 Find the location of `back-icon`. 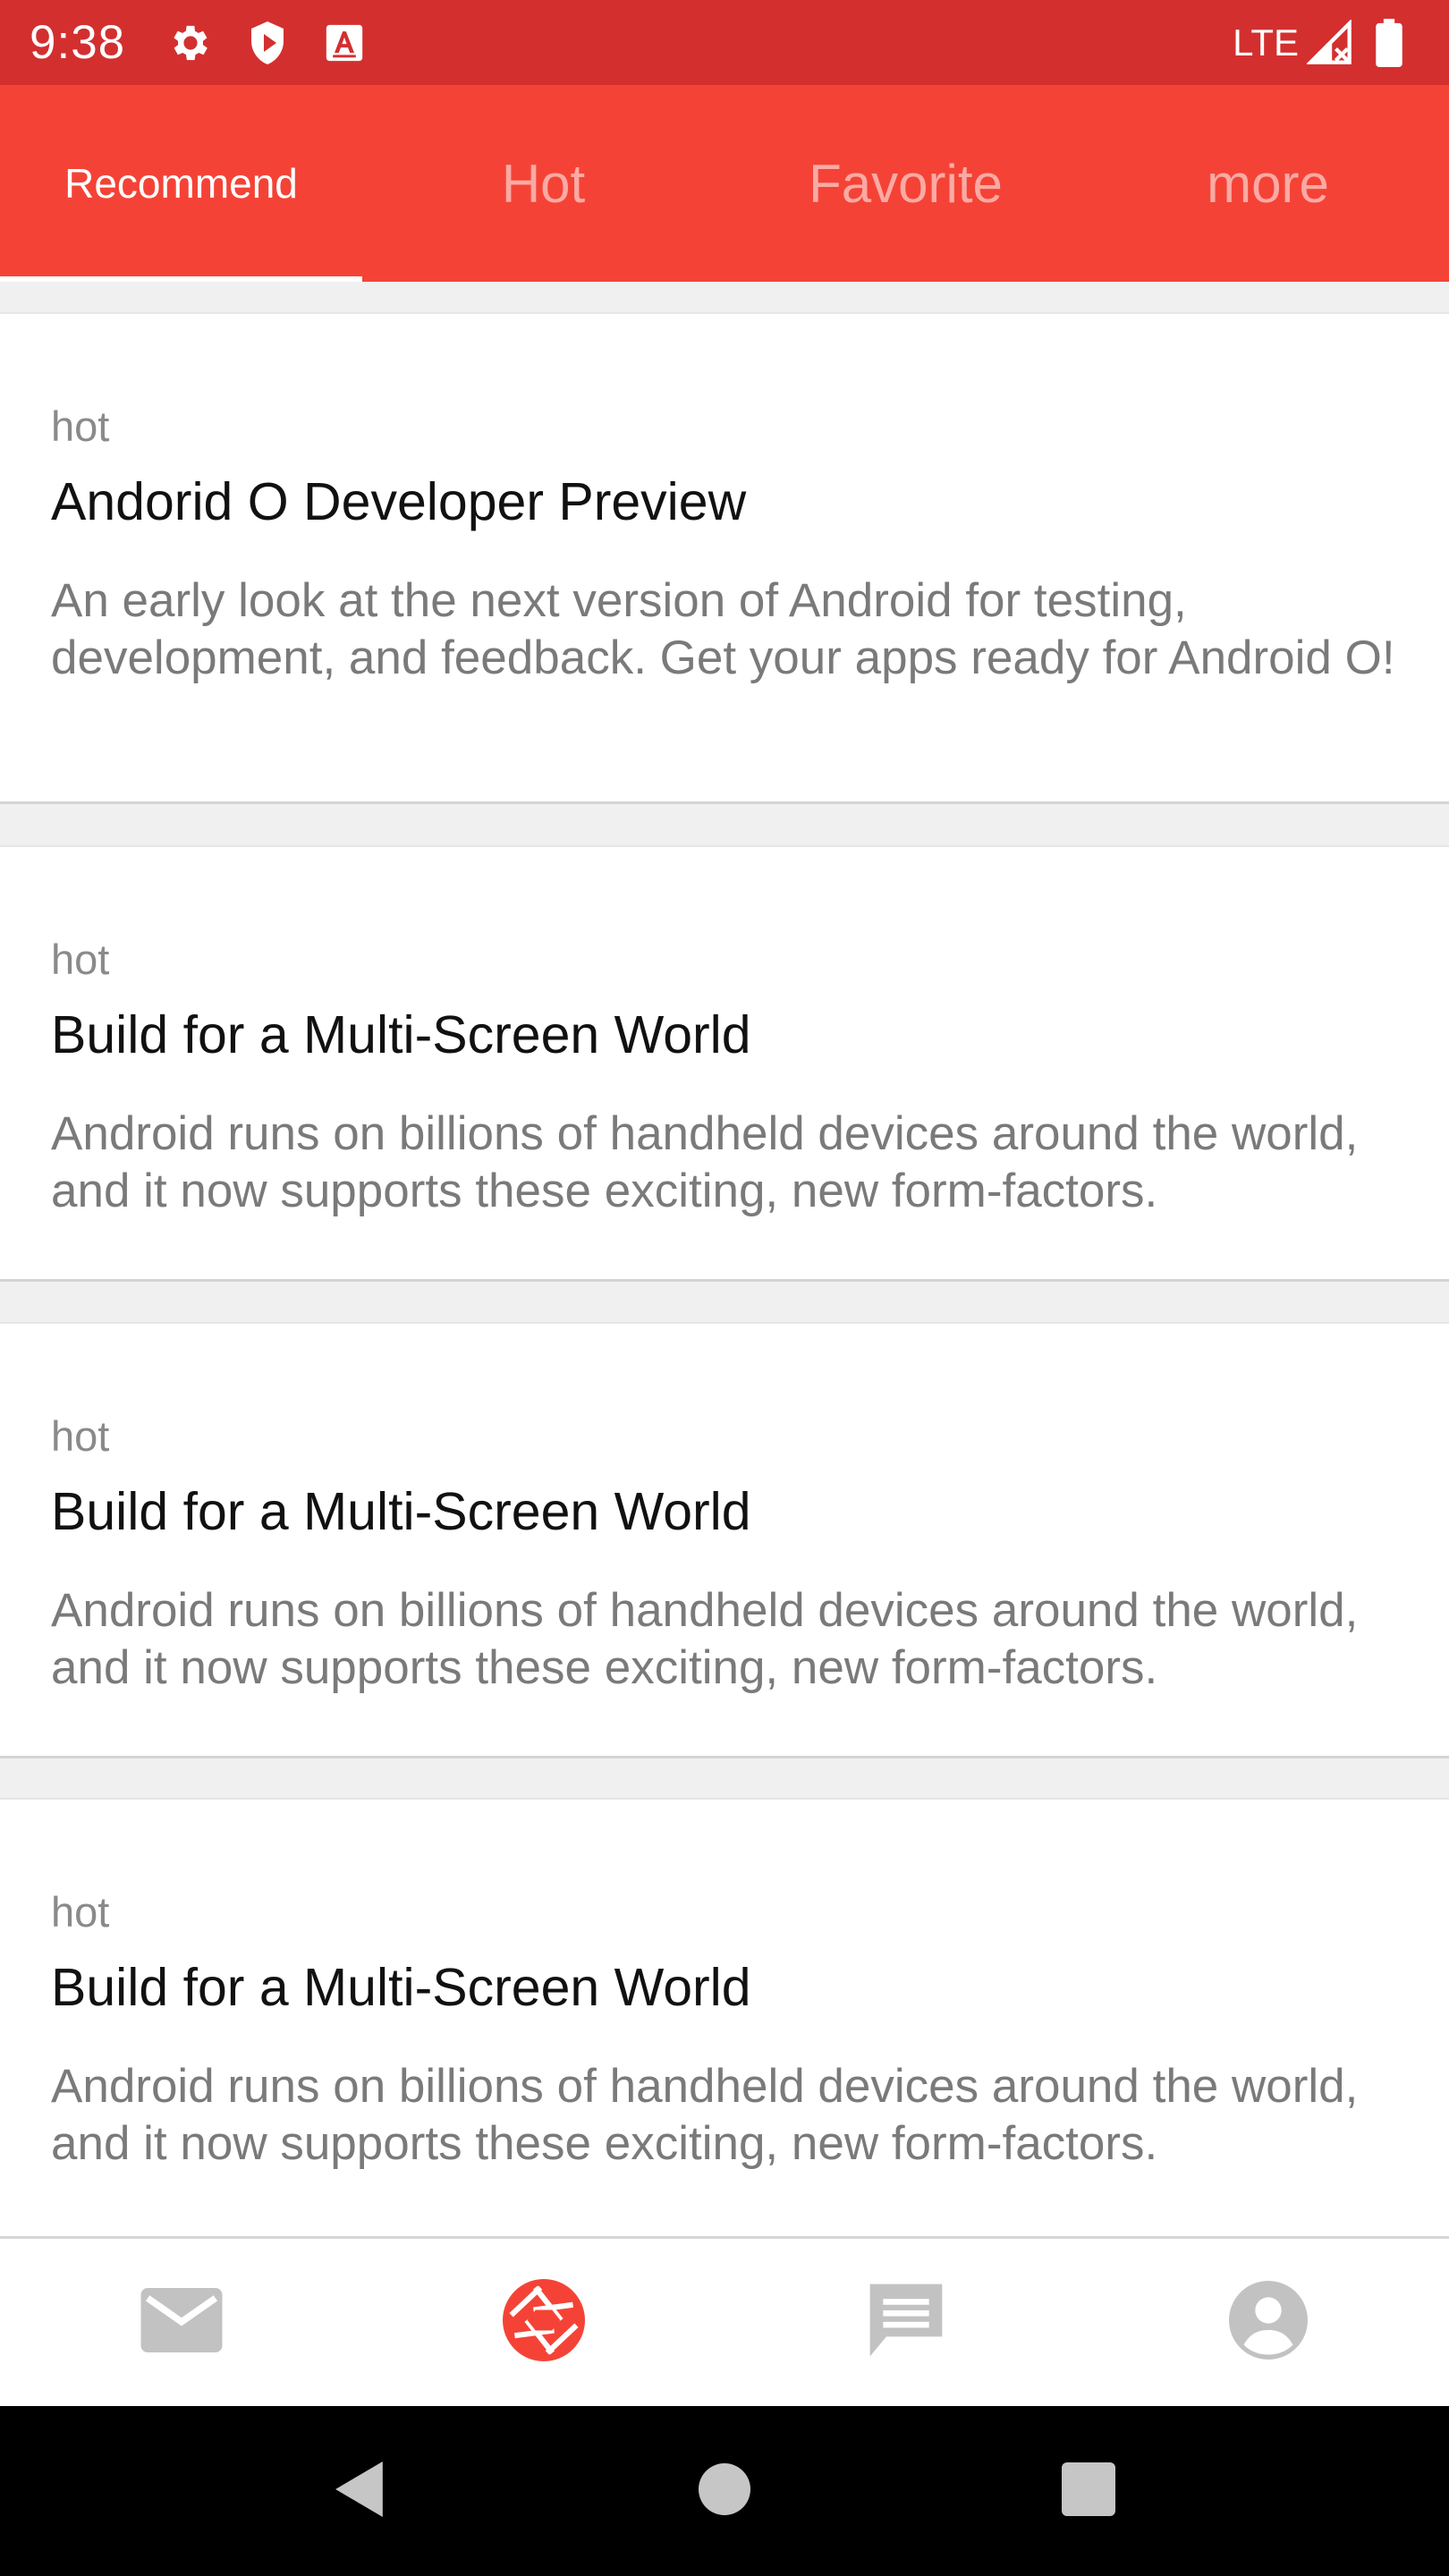

back-icon is located at coordinates (360, 2491).